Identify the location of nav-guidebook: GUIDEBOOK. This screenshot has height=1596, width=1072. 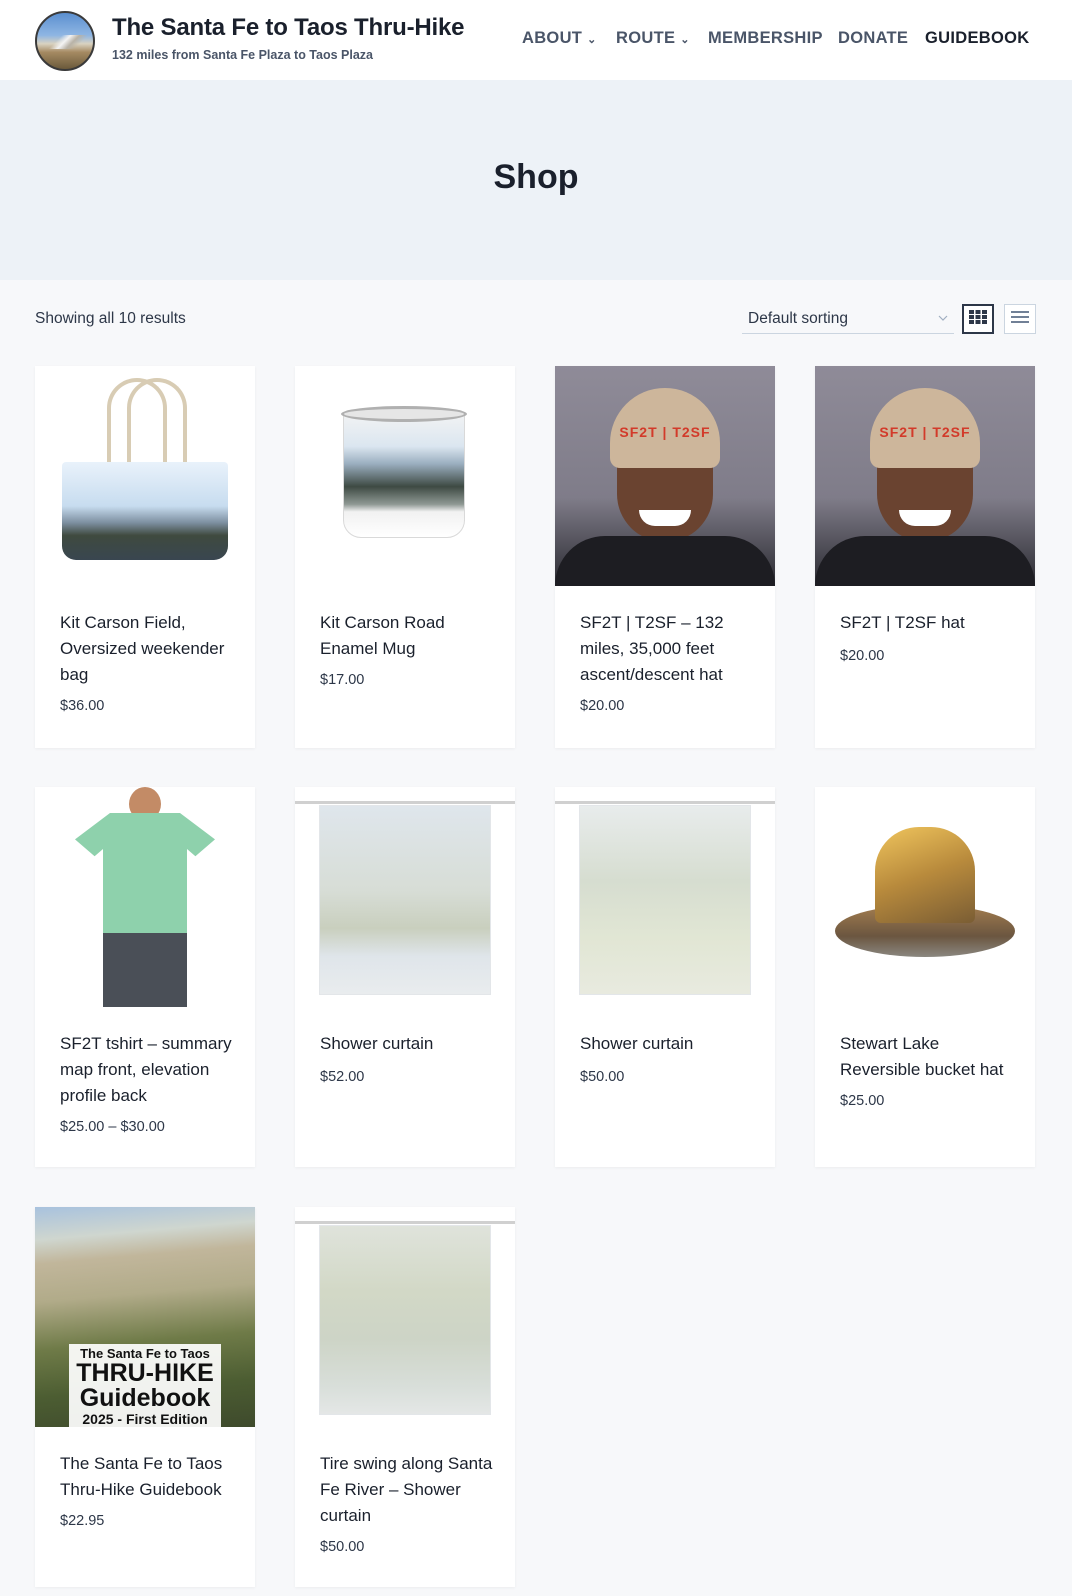
(977, 38).